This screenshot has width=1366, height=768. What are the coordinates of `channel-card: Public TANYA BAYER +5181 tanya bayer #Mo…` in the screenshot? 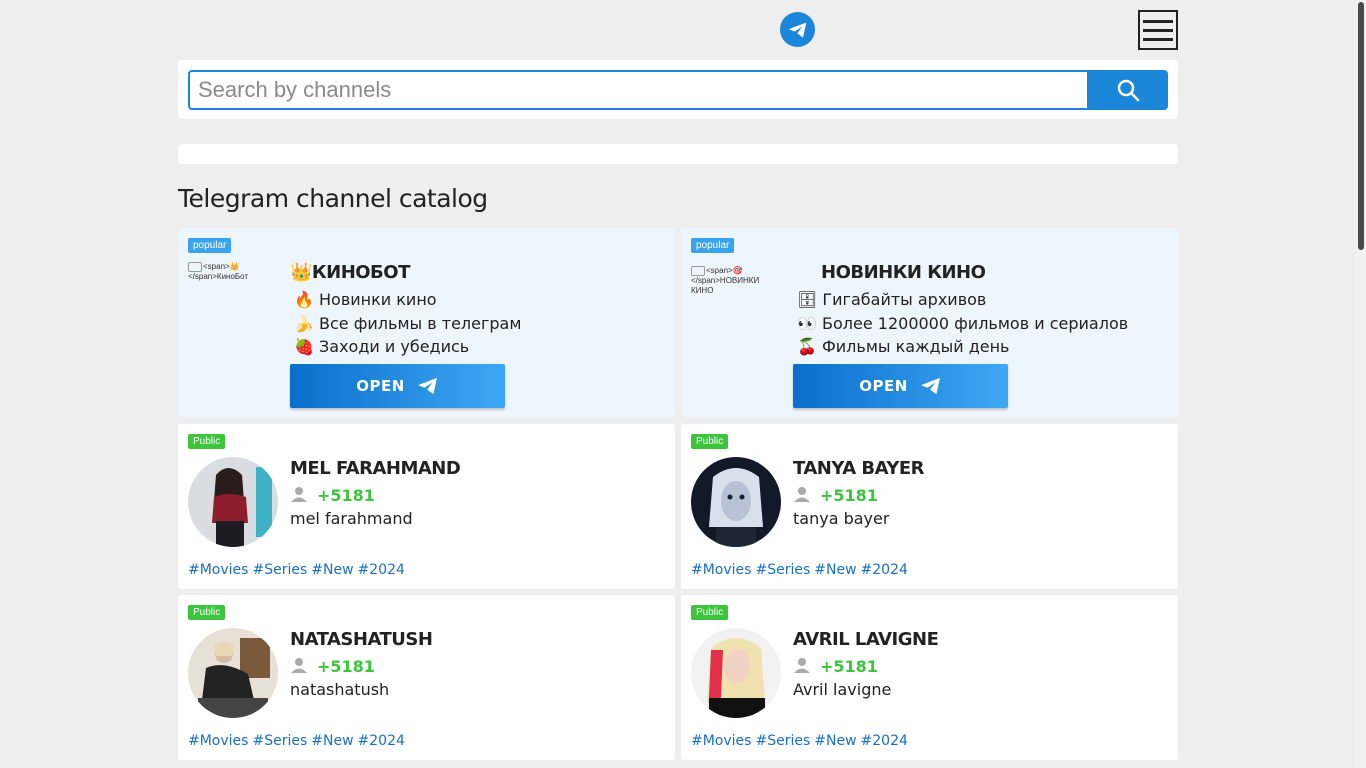 It's located at (929, 506).